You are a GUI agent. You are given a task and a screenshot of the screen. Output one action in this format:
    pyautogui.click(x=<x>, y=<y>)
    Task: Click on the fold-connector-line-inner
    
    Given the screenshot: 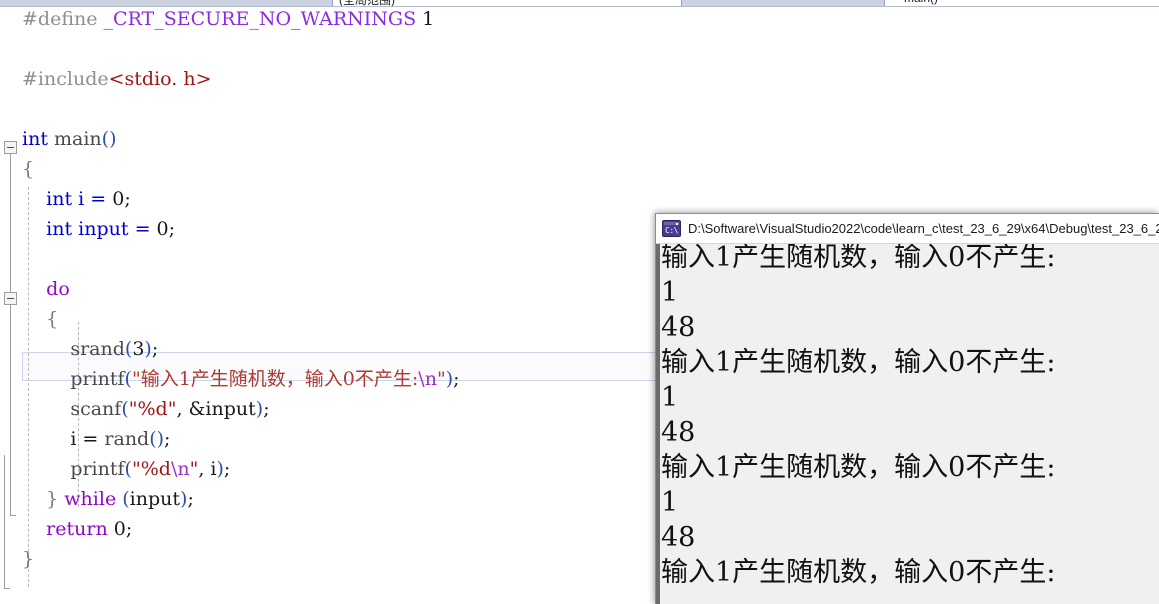 What is the action you would take?
    pyautogui.click(x=10, y=410)
    